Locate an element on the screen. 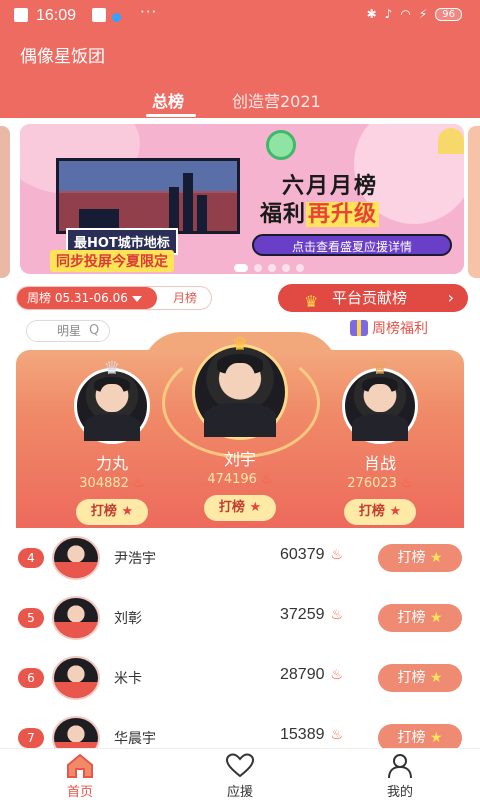  home-icon is located at coordinates (80, 765).